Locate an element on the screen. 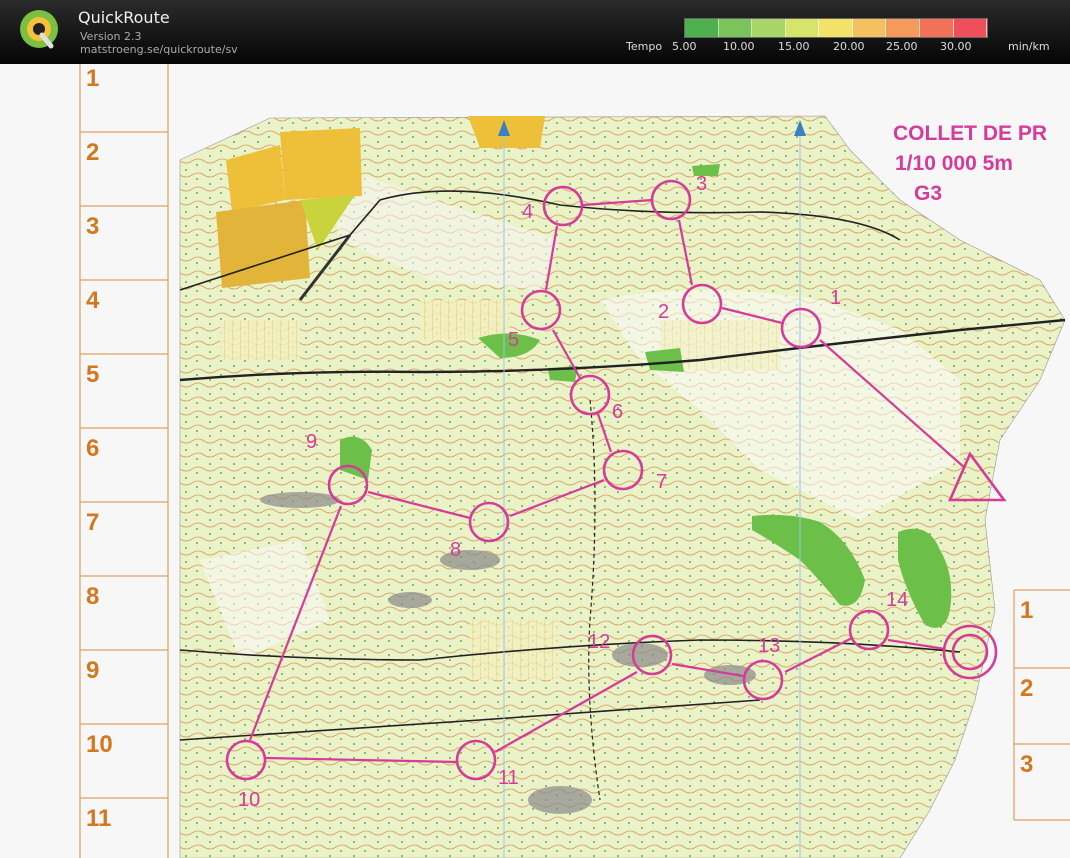 The image size is (1070, 858). grid-number: 5 is located at coordinates (92, 374).